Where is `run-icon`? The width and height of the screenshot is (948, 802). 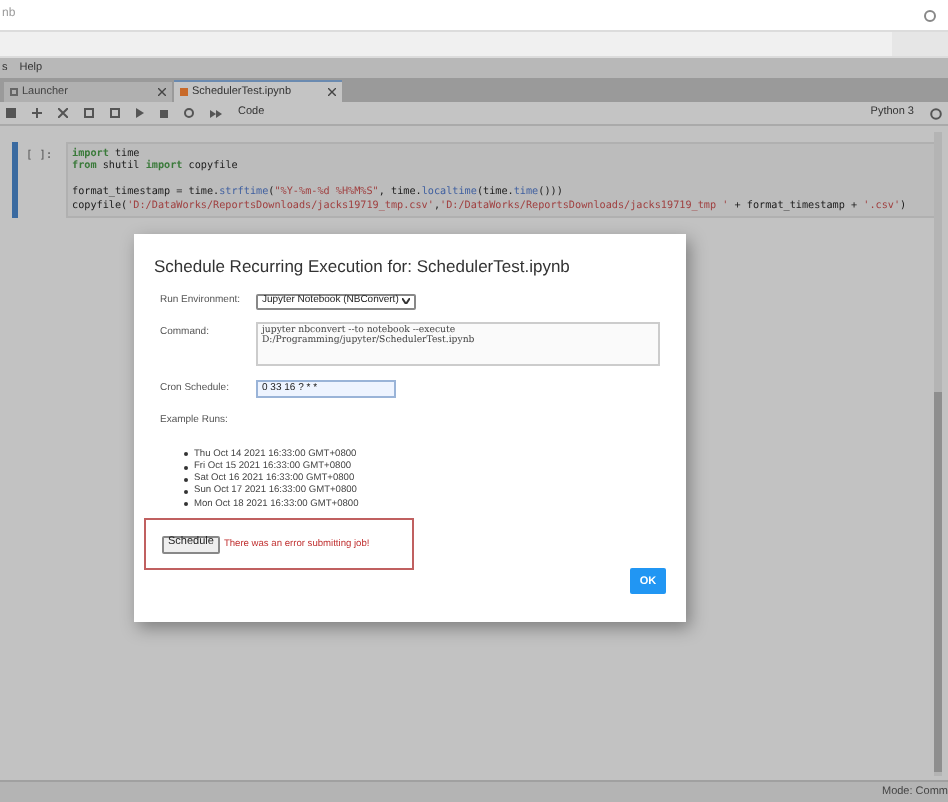
run-icon is located at coordinates (140, 113).